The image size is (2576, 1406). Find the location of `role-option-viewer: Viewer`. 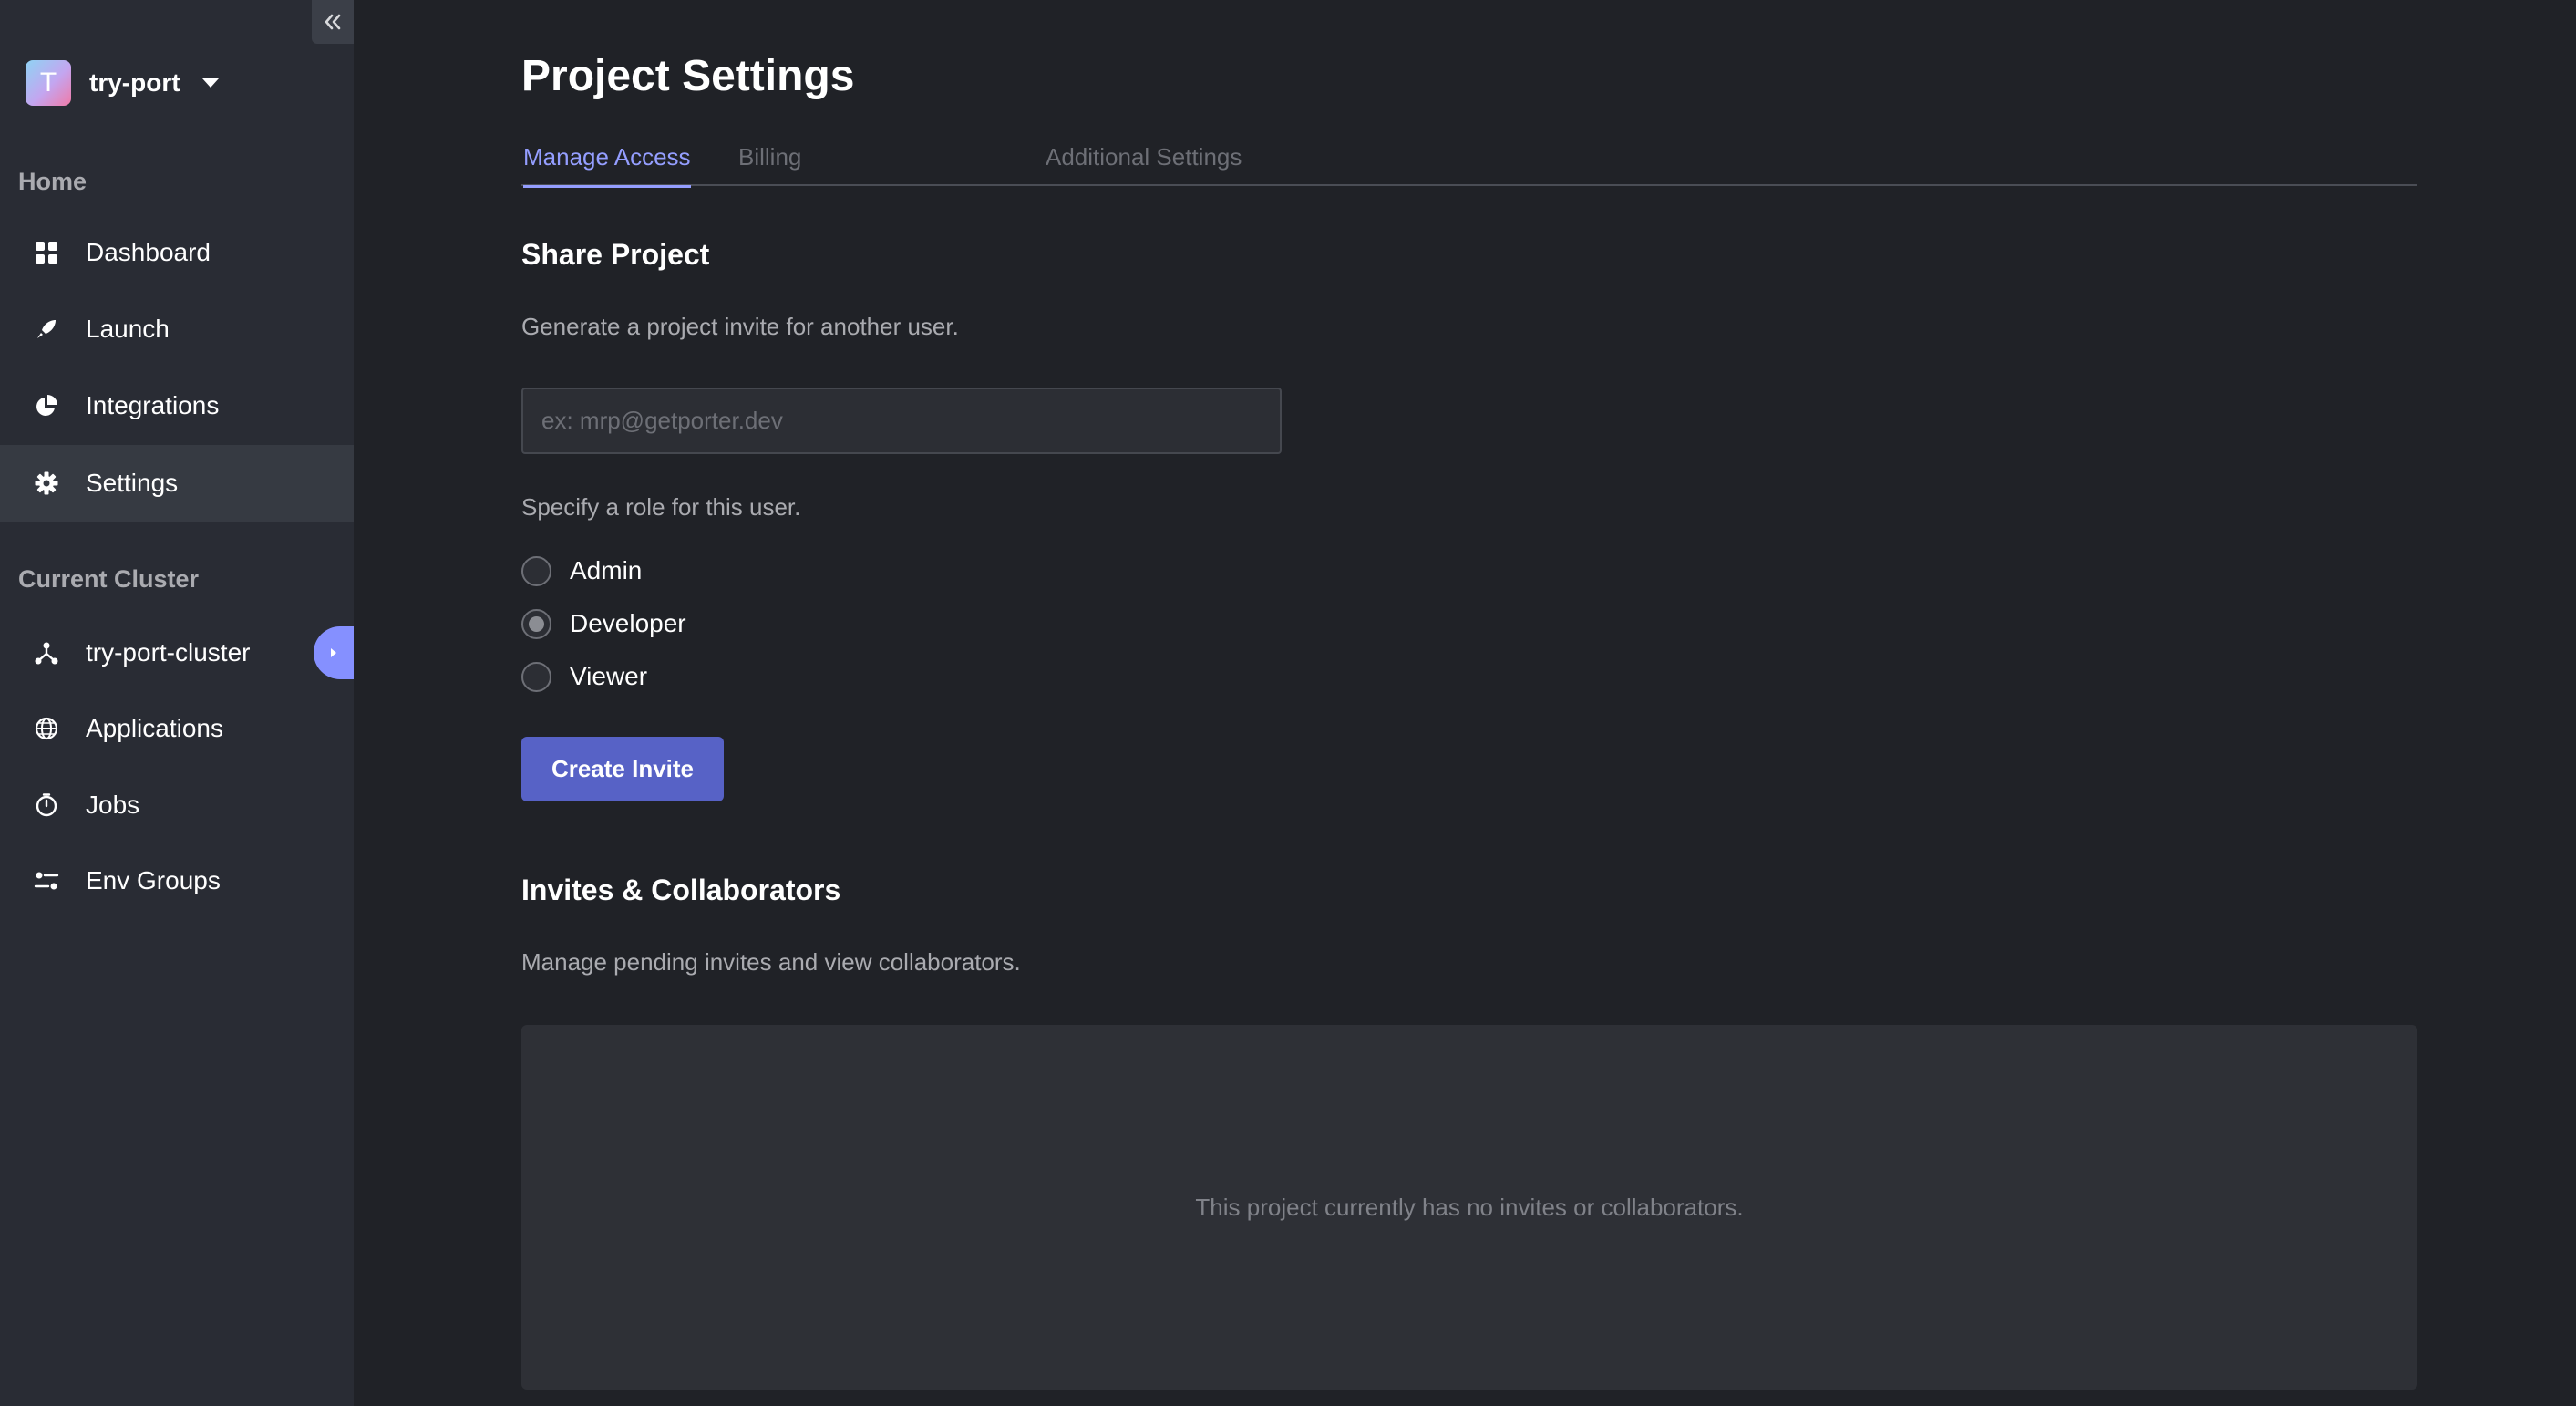

role-option-viewer: Viewer is located at coordinates (584, 676).